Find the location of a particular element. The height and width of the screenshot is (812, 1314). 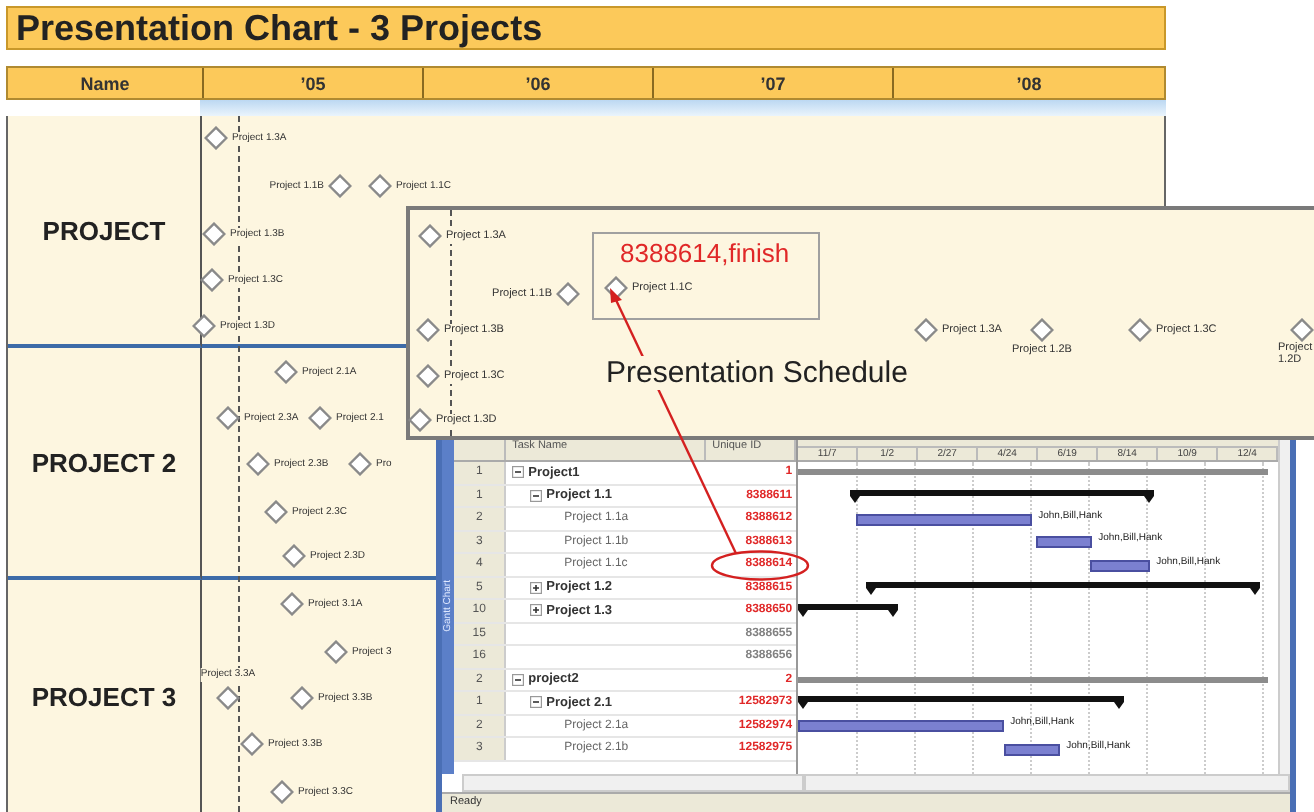

year-header: ’08 is located at coordinates (1028, 83).